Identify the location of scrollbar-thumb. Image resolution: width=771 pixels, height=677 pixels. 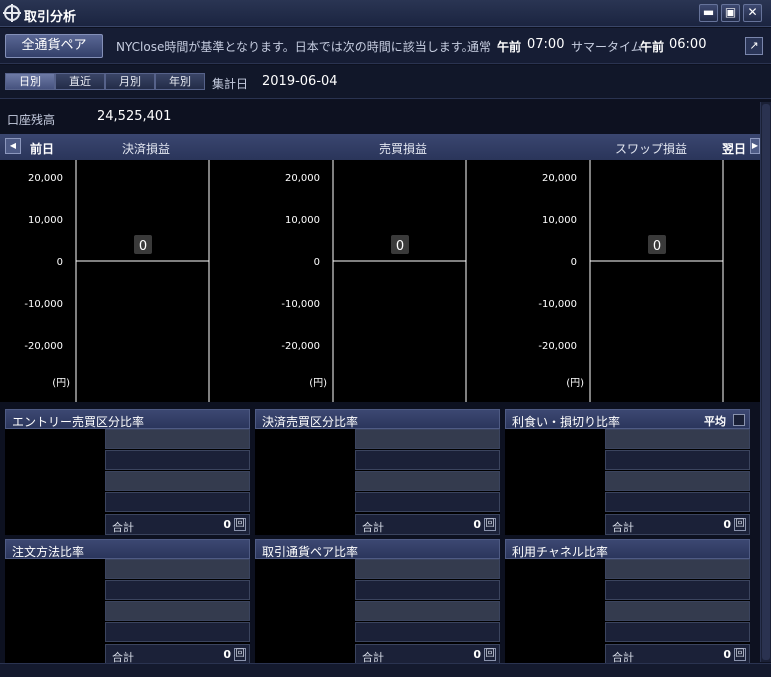
(766, 382).